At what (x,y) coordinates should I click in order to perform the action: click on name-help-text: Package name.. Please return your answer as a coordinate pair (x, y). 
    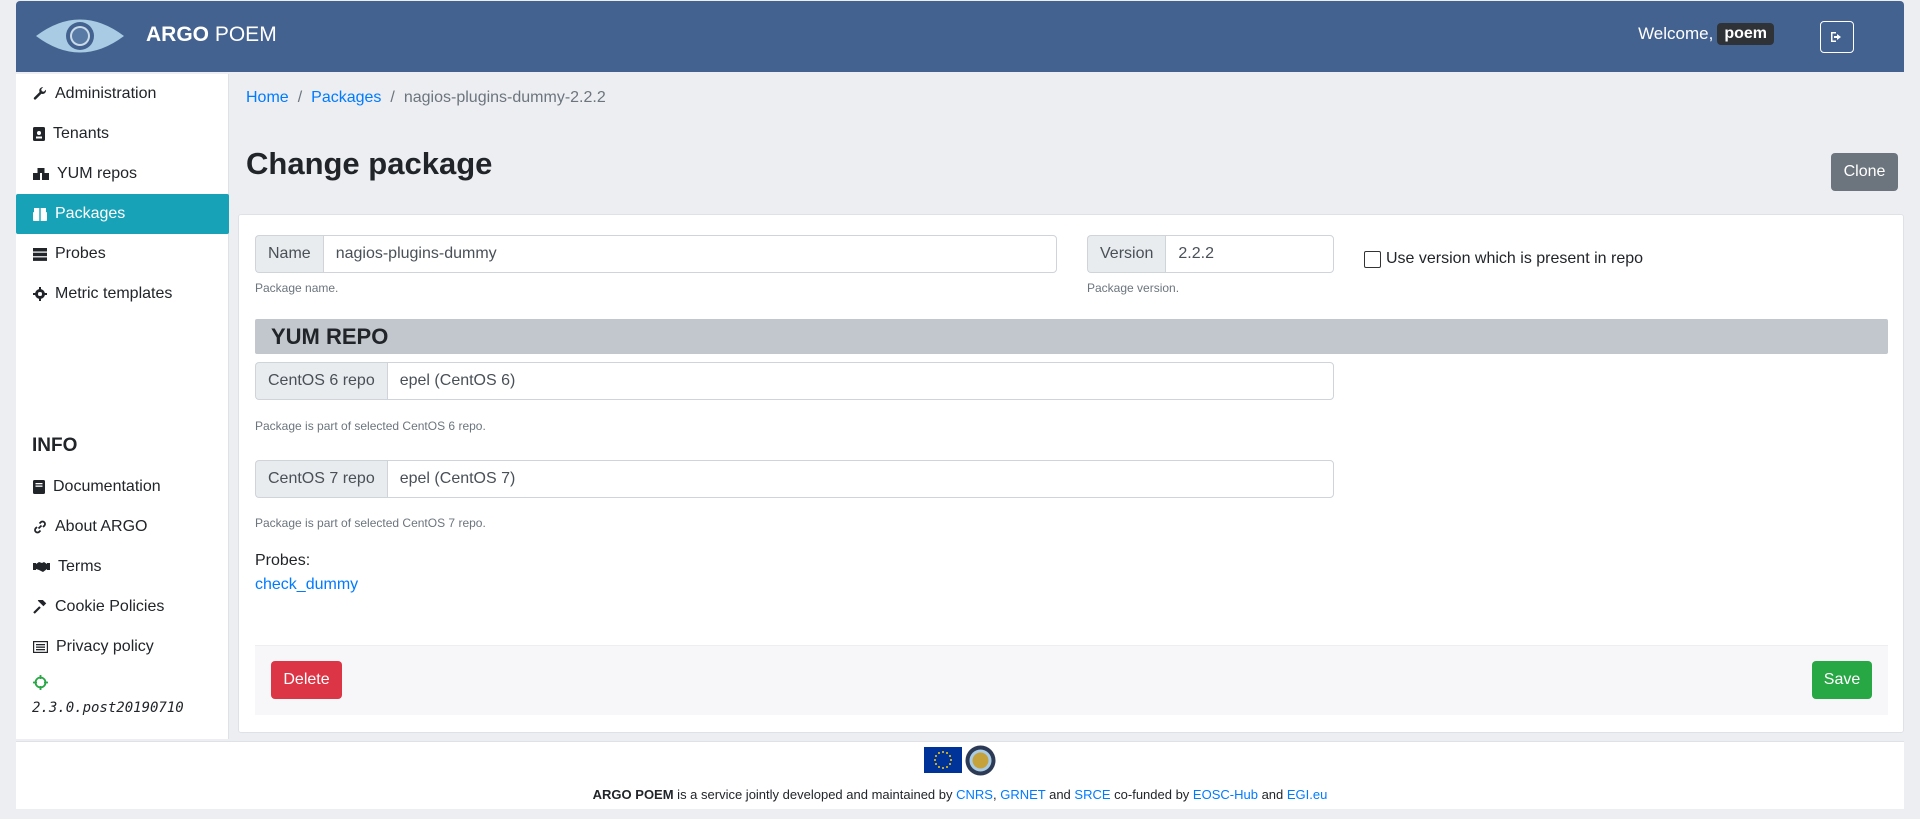
    Looking at the image, I should click on (297, 288).